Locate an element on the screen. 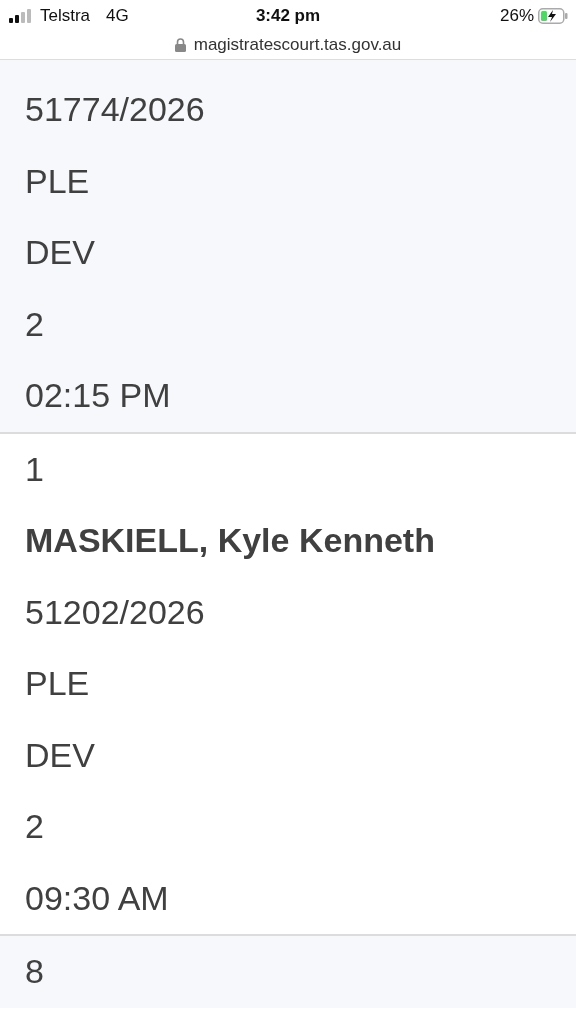 The image size is (576, 1024). defendant-name: MASKIELL, Kyle Kenneth is located at coordinates (230, 540).